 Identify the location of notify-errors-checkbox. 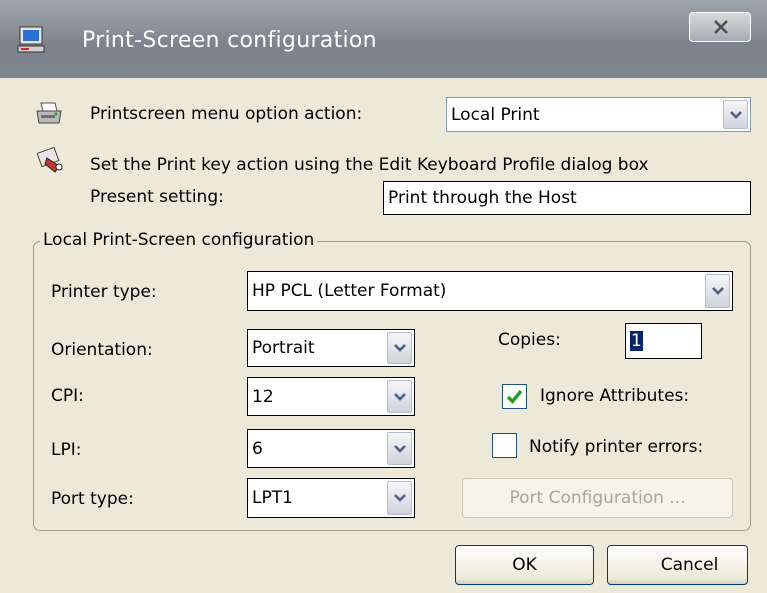
(504, 445).